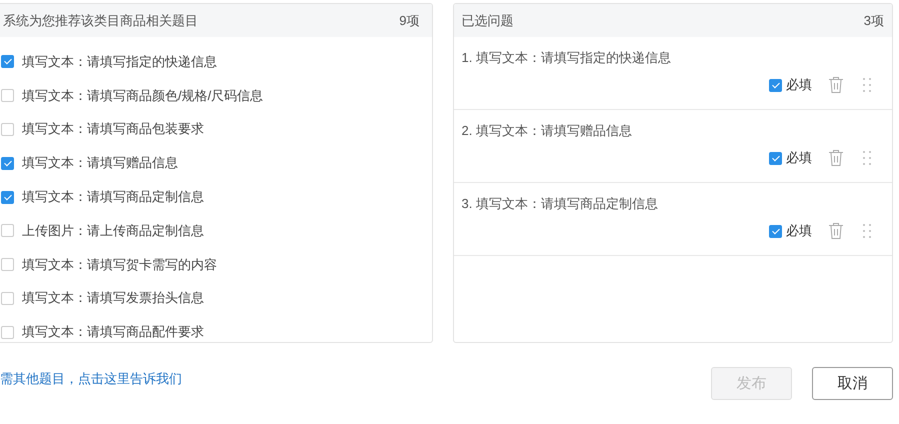  I want to click on feedback-link: 需其他题目，点击这里告诉我们, so click(91, 379).